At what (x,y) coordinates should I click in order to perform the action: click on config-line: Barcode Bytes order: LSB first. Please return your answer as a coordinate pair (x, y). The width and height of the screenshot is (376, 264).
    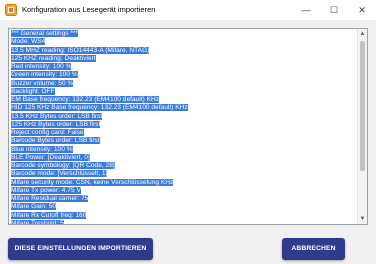
    Looking at the image, I should click on (184, 141).